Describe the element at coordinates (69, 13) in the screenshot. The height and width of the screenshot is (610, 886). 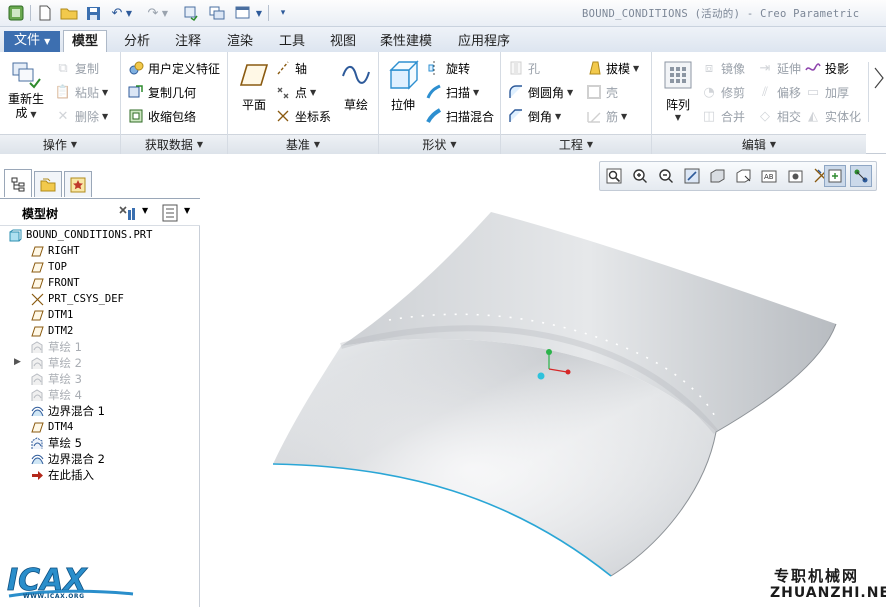
I see `open-folder-icon` at that location.